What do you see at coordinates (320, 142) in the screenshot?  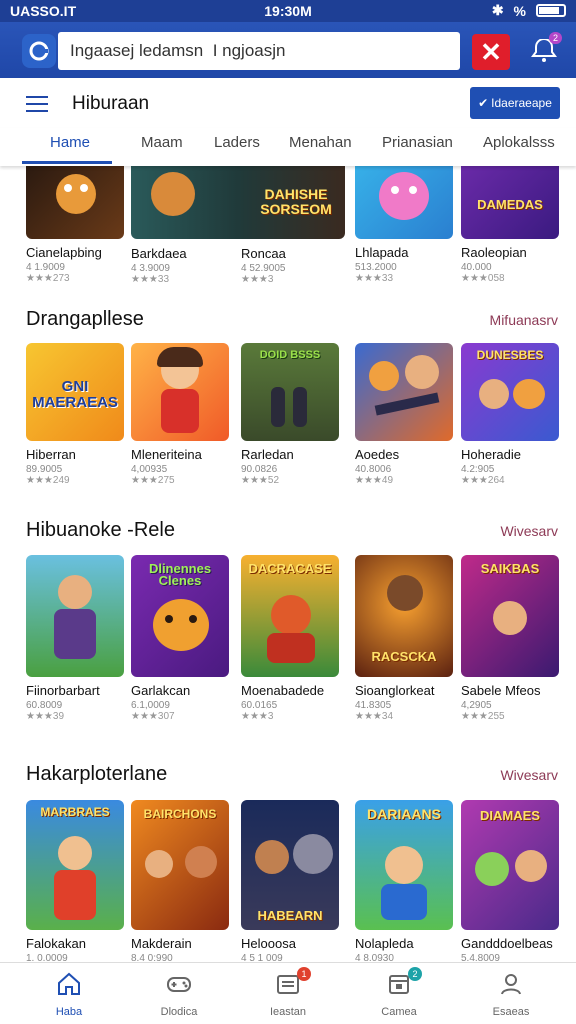 I see `tab-menahan: Menahan` at bounding box center [320, 142].